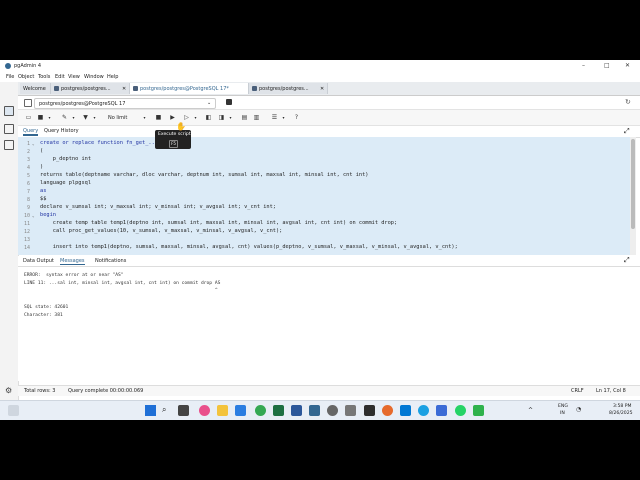 The width and height of the screenshot is (640, 480). What do you see at coordinates (283, 117) in the screenshot?
I see `macros-dropdown-icon: ▾` at bounding box center [283, 117].